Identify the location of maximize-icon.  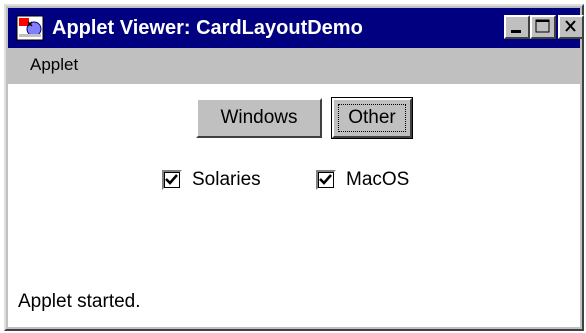
(542, 26).